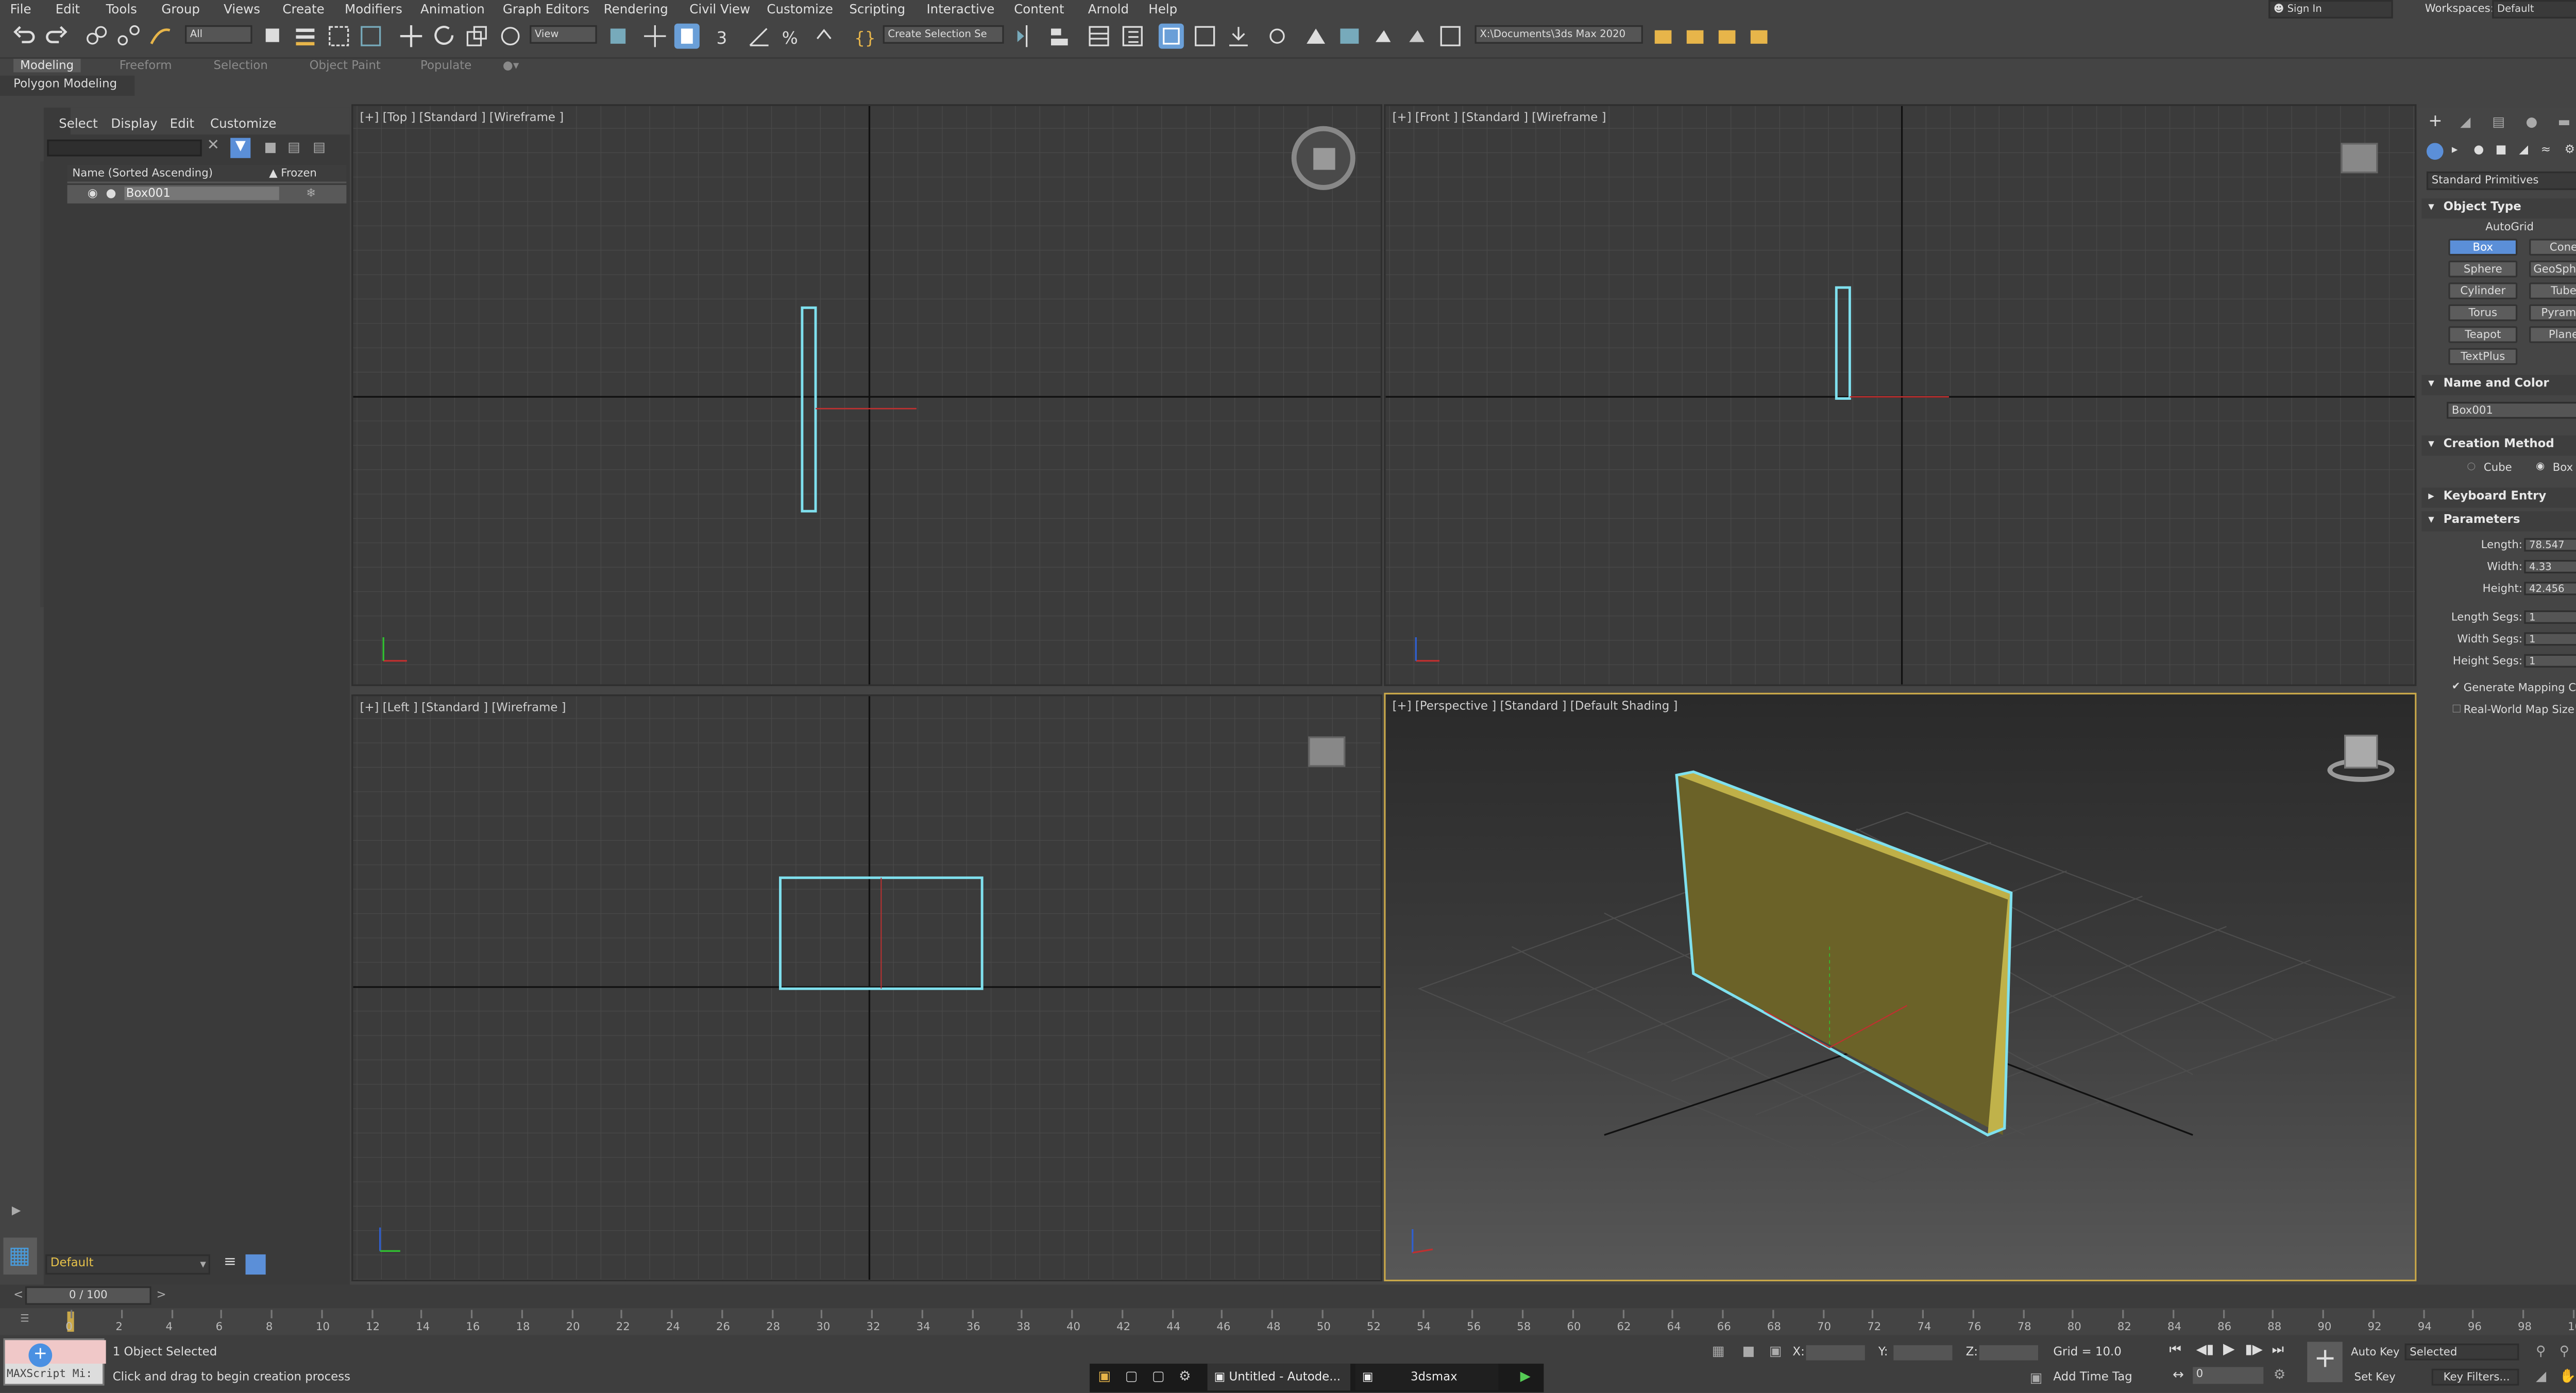 This screenshot has width=2576, height=1393. Describe the element at coordinates (68, 9) in the screenshot. I see `menu-edit: Edit` at that location.